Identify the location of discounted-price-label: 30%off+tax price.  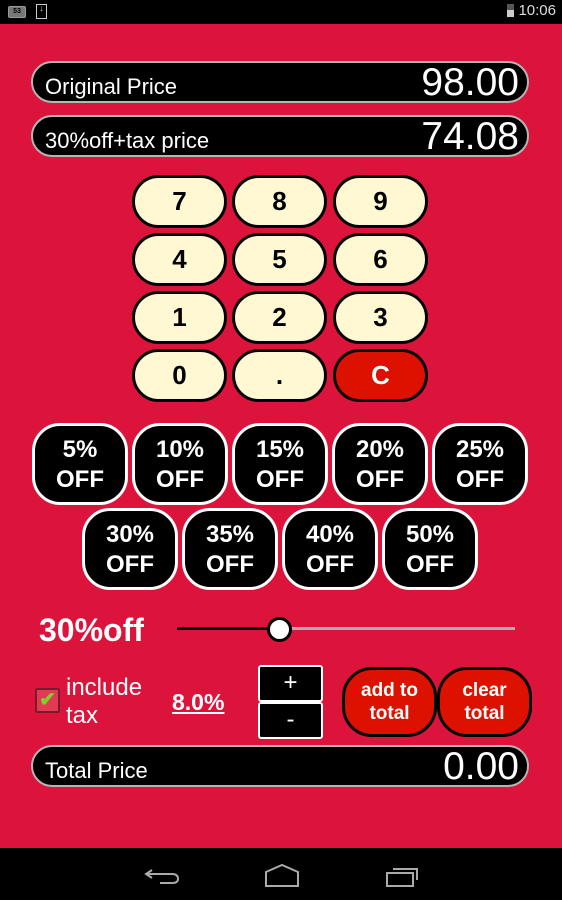
(127, 140).